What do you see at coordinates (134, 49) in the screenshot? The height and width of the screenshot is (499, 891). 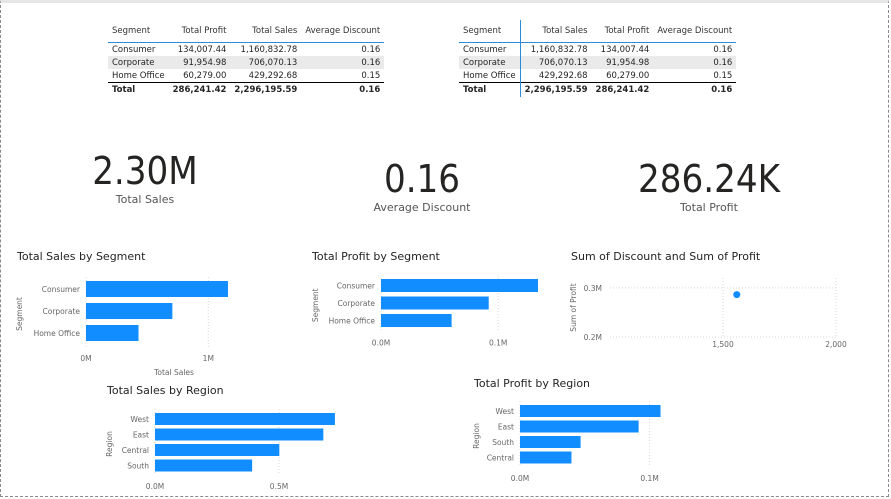 I see `table-cell: Consumer` at bounding box center [134, 49].